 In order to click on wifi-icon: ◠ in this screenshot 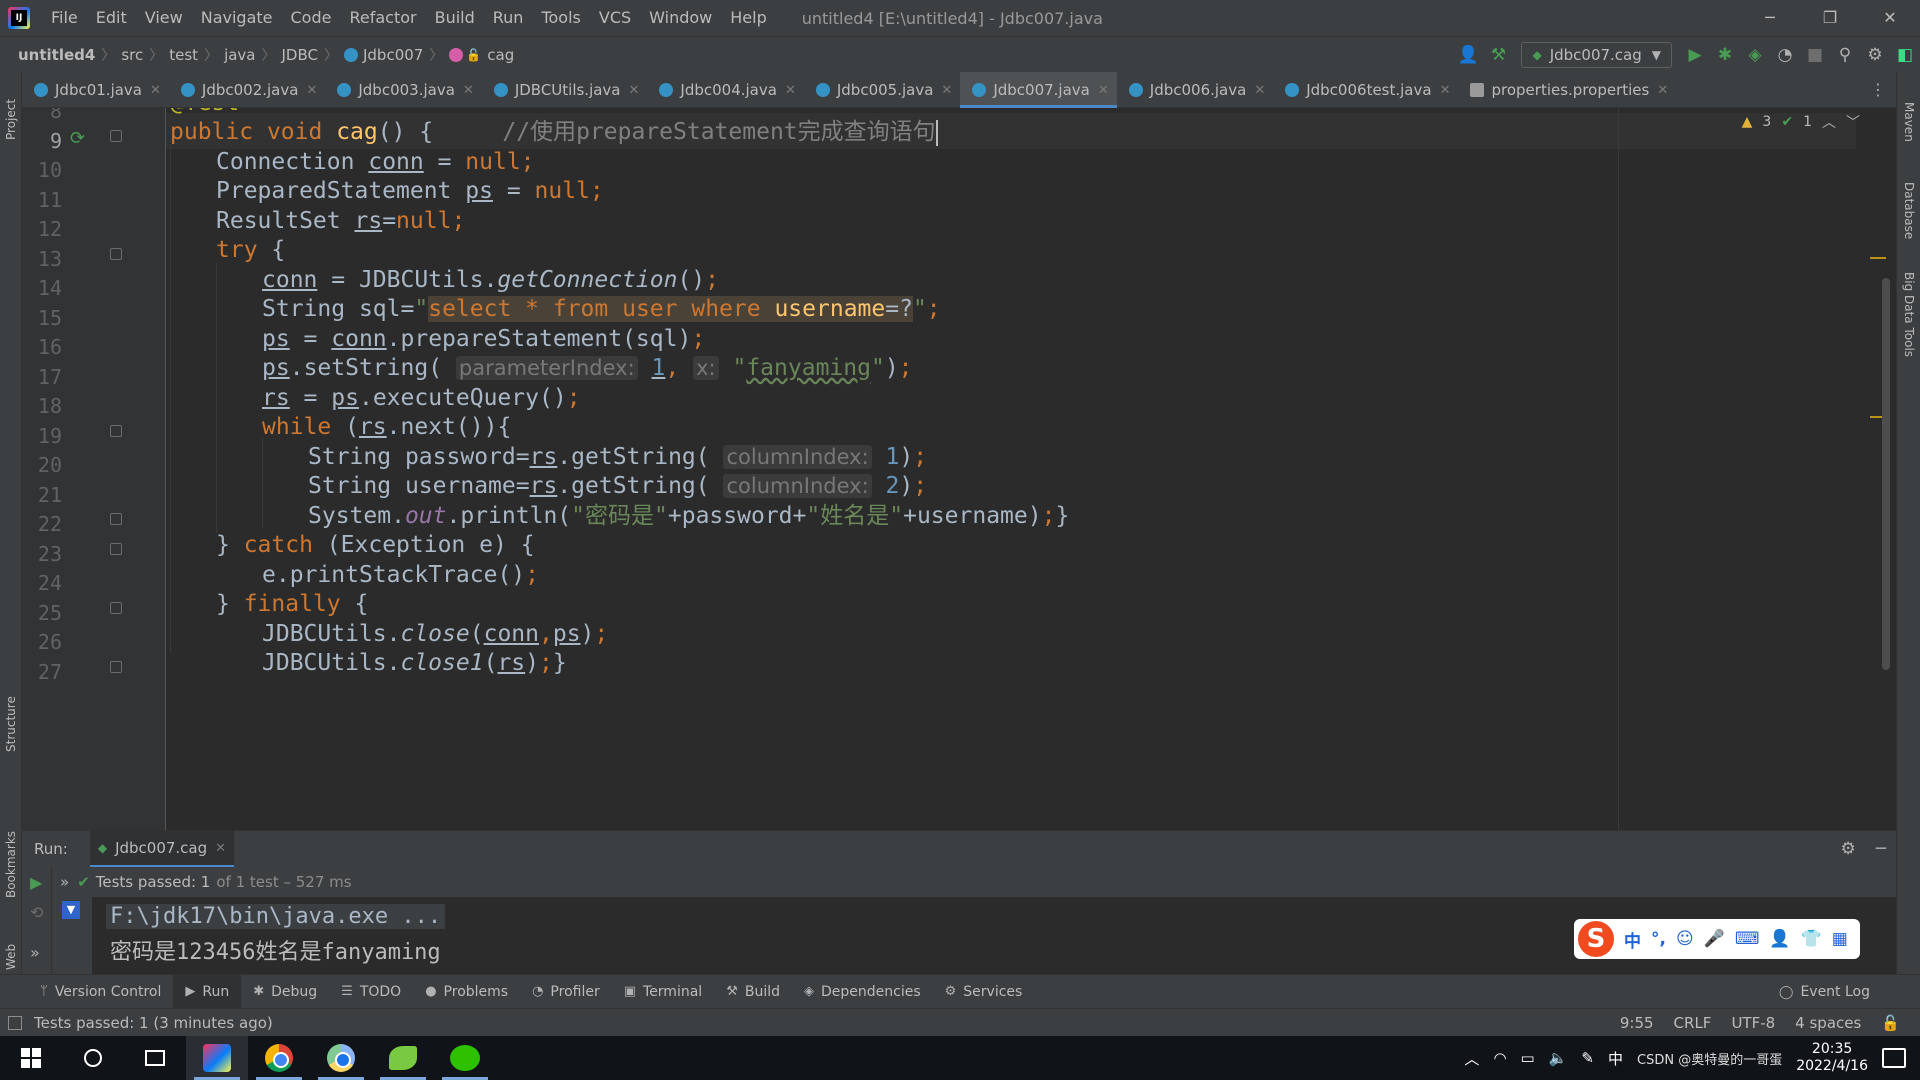, I will do `click(1499, 1058)`.